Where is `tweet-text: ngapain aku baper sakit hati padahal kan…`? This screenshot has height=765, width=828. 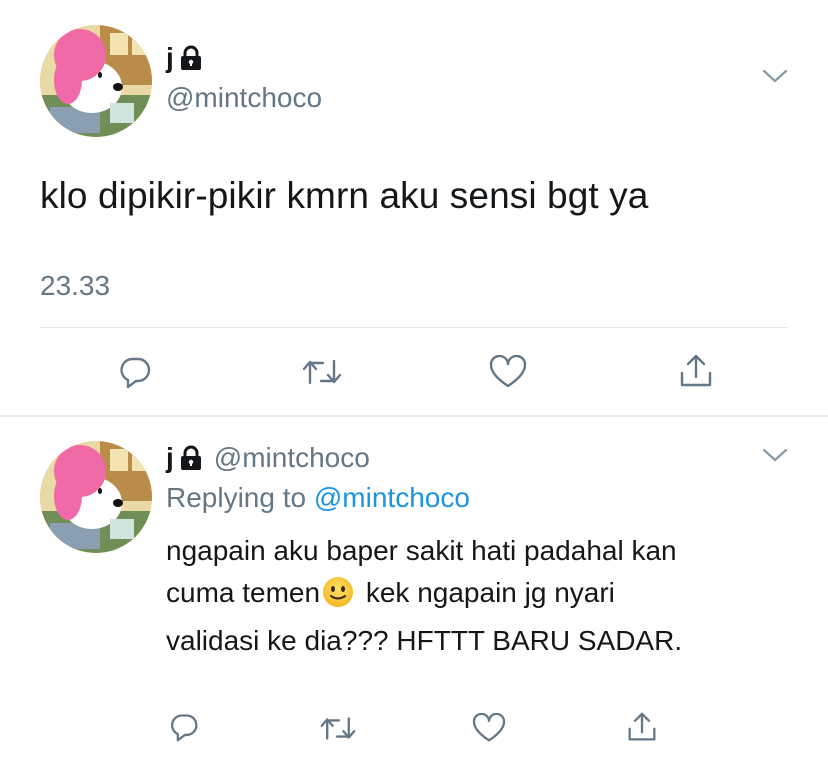 tweet-text: ngapain aku baper sakit hati padahal kan… is located at coordinates (476, 596).